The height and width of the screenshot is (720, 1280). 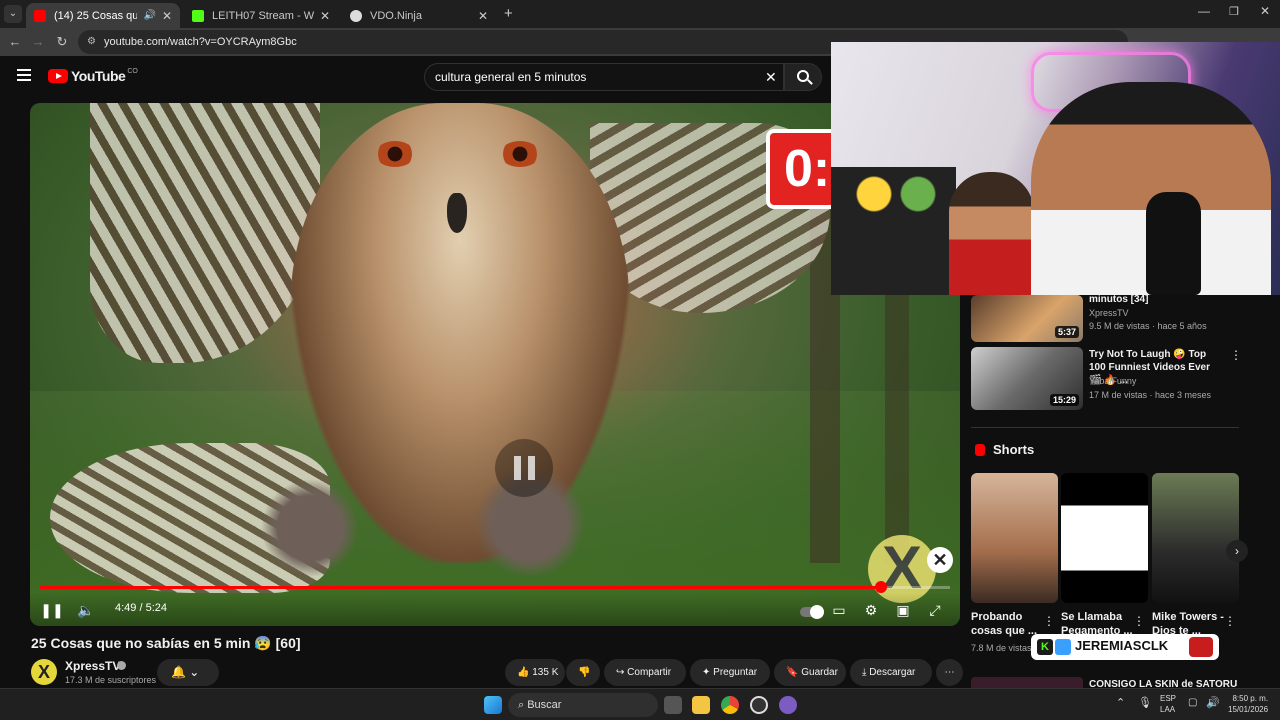 What do you see at coordinates (188, 672) in the screenshot?
I see `notification-bell-button: 🔔 ⌄` at bounding box center [188, 672].